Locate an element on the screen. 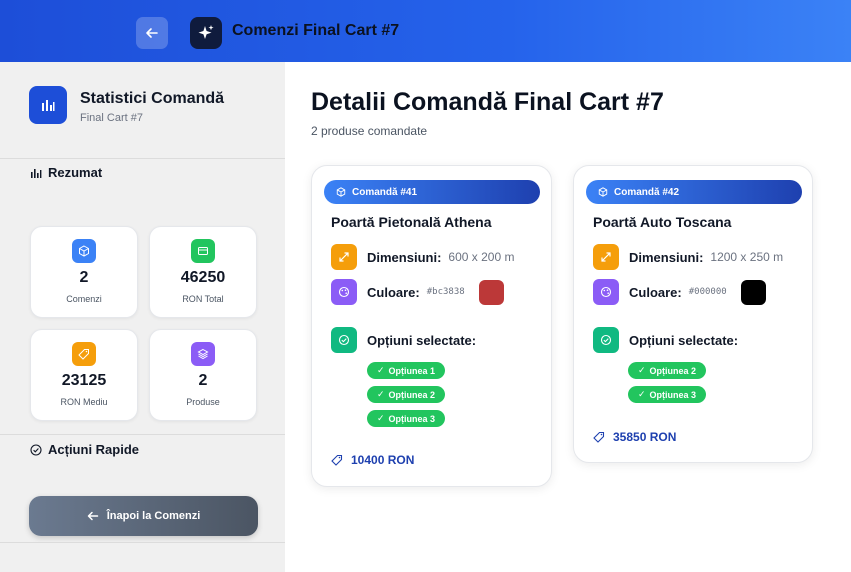 The width and height of the screenshot is (851, 572). color-code: #bc3838 is located at coordinates (445, 292).